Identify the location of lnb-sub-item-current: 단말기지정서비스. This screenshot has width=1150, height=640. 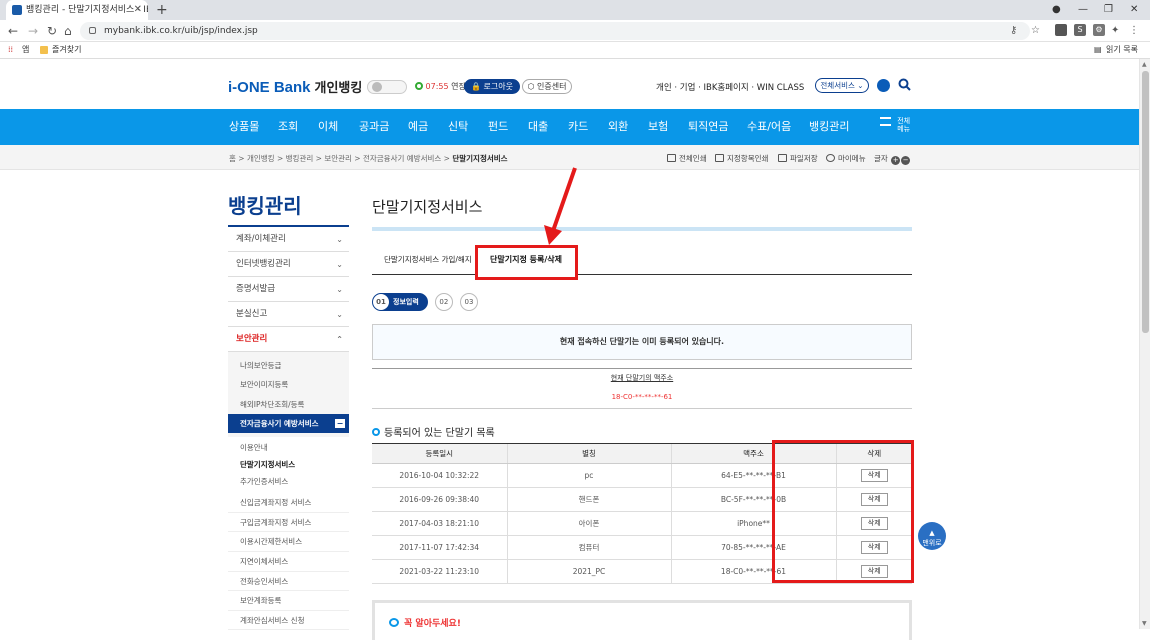
(288, 464).